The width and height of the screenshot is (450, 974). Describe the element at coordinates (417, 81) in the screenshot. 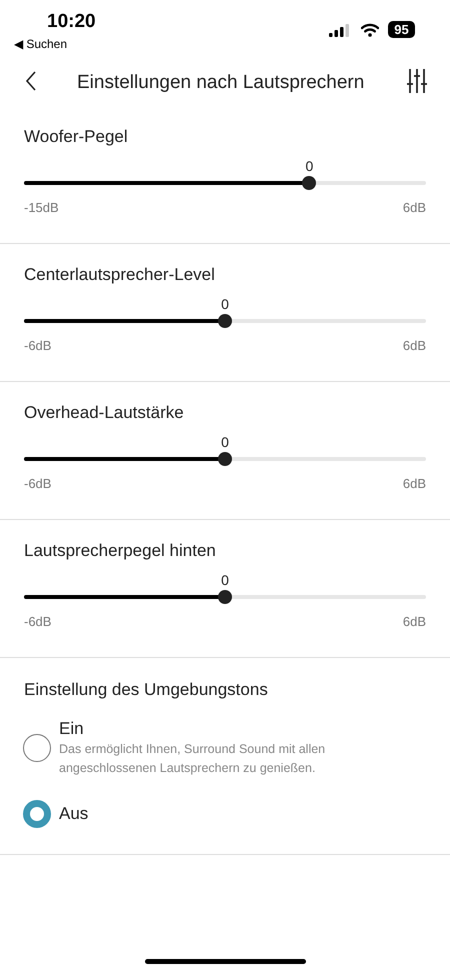

I see `equalizer-settings-icon` at that location.